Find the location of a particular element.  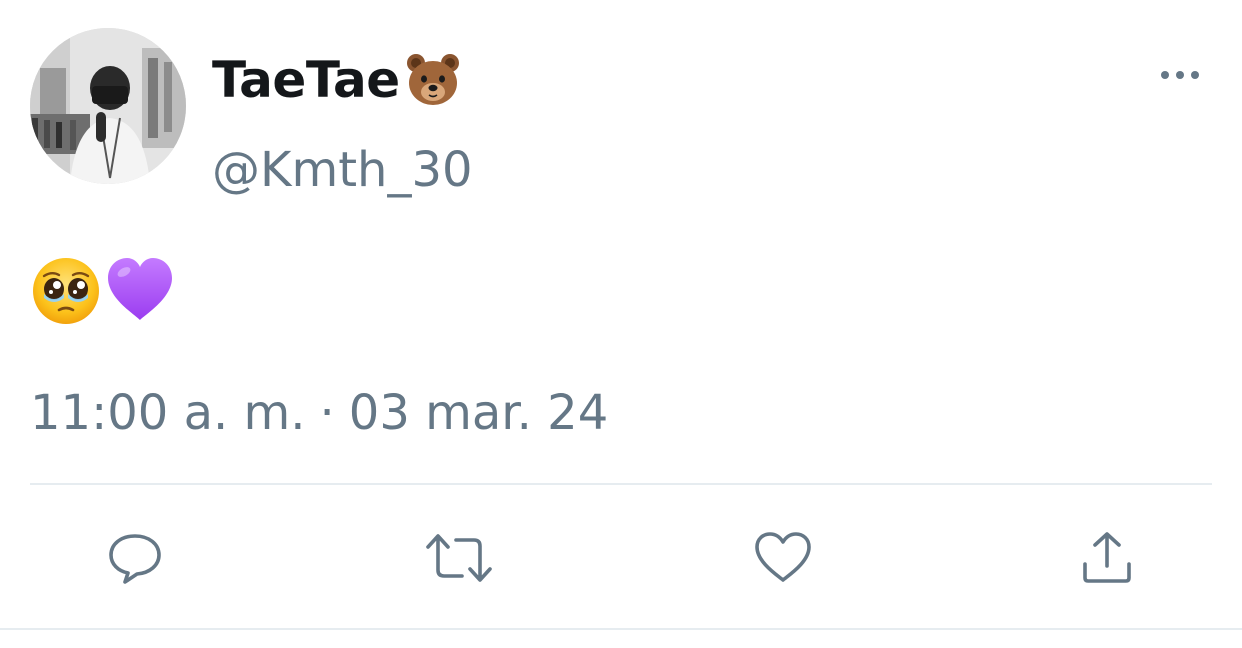

avatar-image is located at coordinates (108, 106).